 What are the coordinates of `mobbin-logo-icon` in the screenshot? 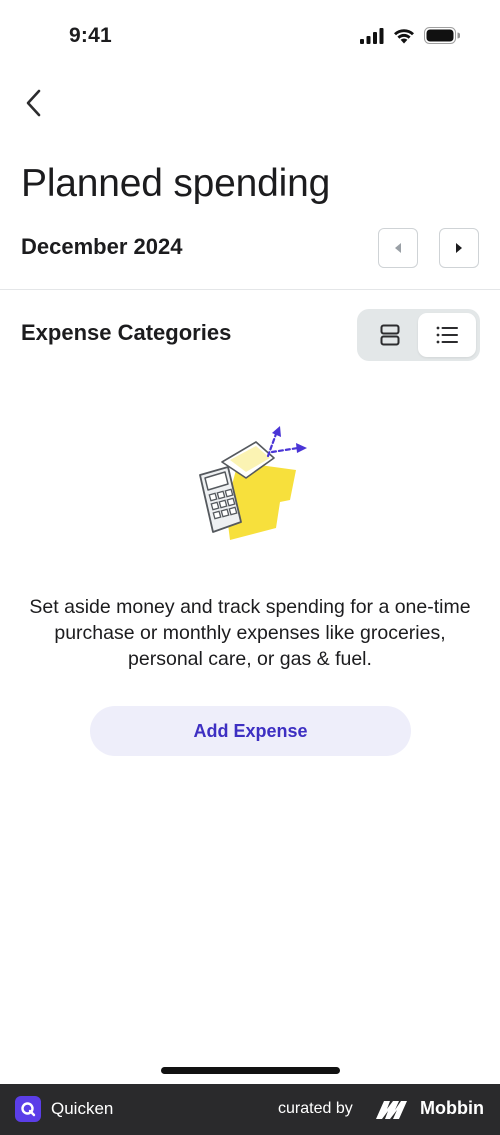 It's located at (391, 1110).